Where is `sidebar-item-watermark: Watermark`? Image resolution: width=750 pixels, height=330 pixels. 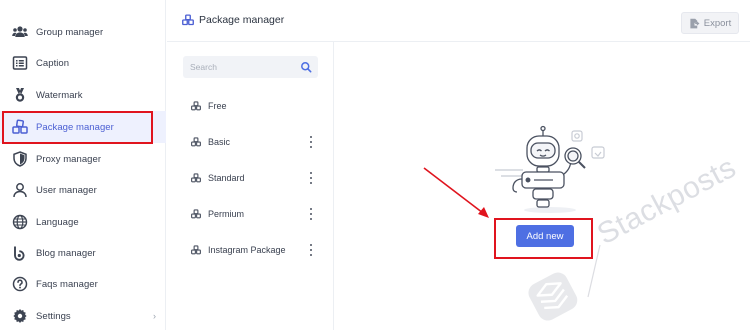 sidebar-item-watermark: Watermark is located at coordinates (83, 95).